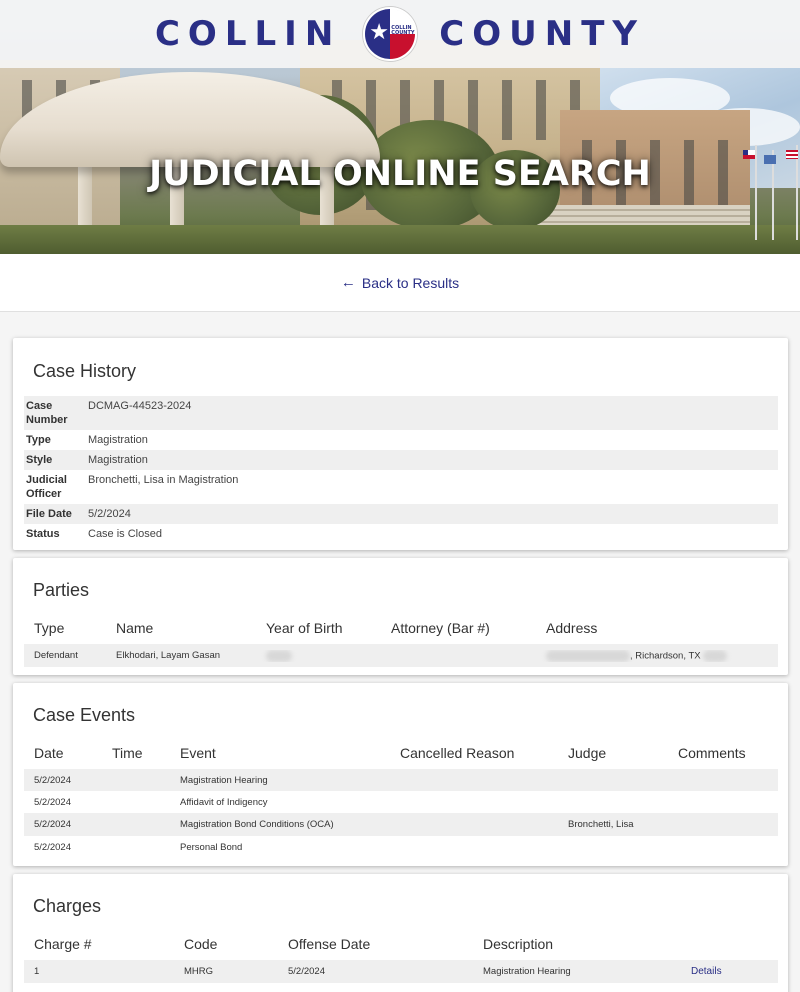 The image size is (800, 992). What do you see at coordinates (47, 413) in the screenshot?
I see `row-key: Case Number` at bounding box center [47, 413].